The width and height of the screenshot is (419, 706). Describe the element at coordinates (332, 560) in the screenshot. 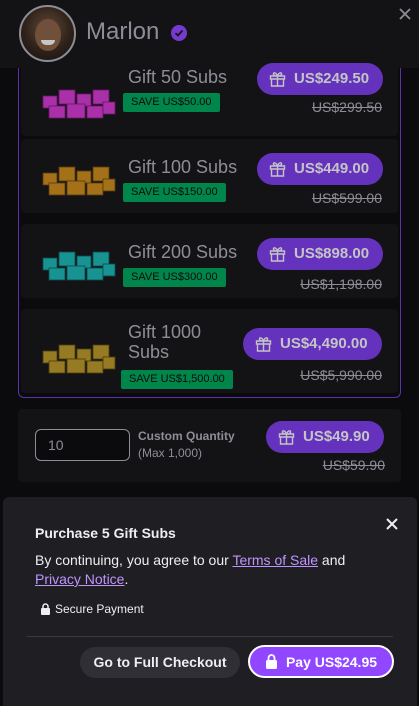

I see `terms-middle: and` at that location.